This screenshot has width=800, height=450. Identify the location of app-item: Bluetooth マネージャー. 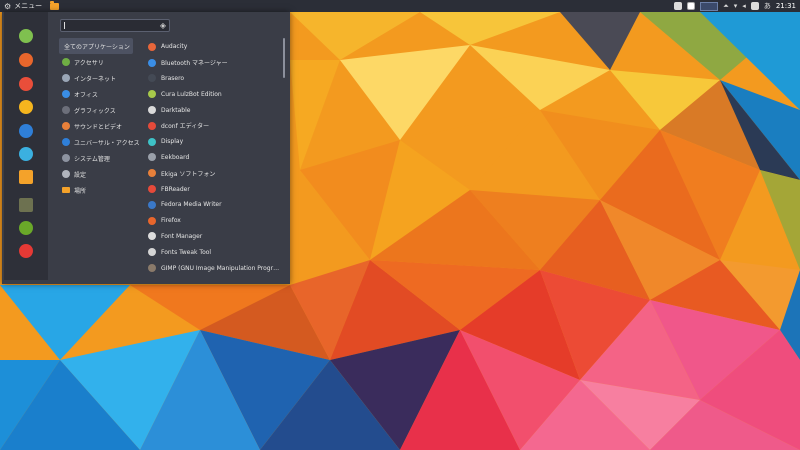
(214, 63).